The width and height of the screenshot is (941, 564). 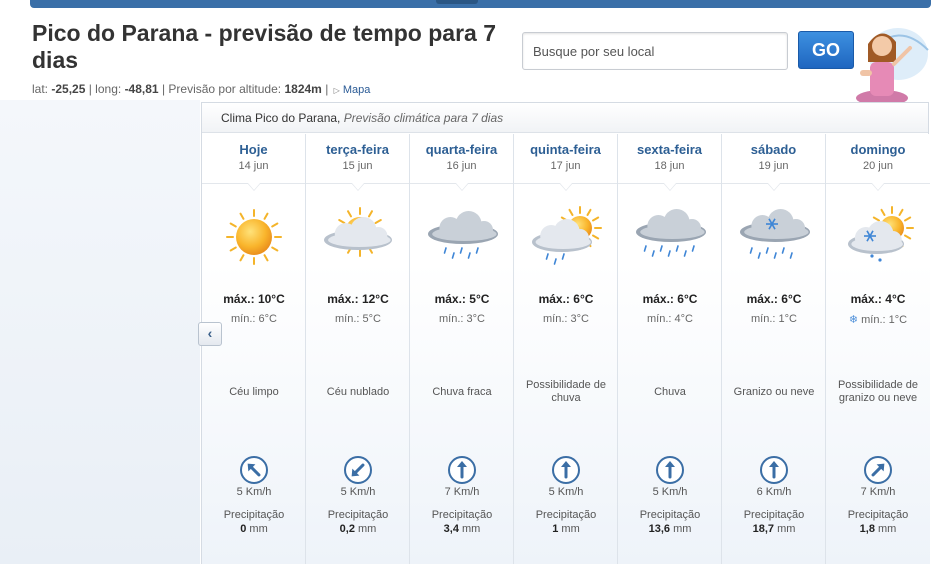 I want to click on max-temp: máx.: 5°C, so click(x=462, y=299).